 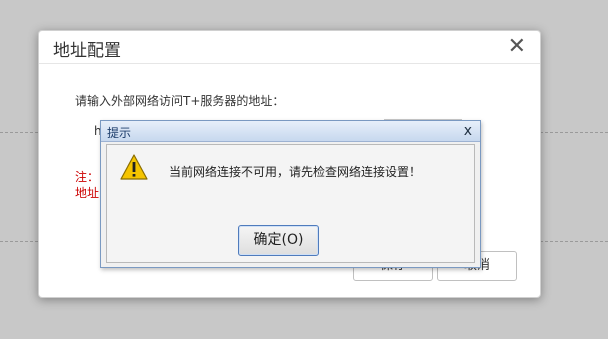 I want to click on close-icon: ✕, so click(x=517, y=47).